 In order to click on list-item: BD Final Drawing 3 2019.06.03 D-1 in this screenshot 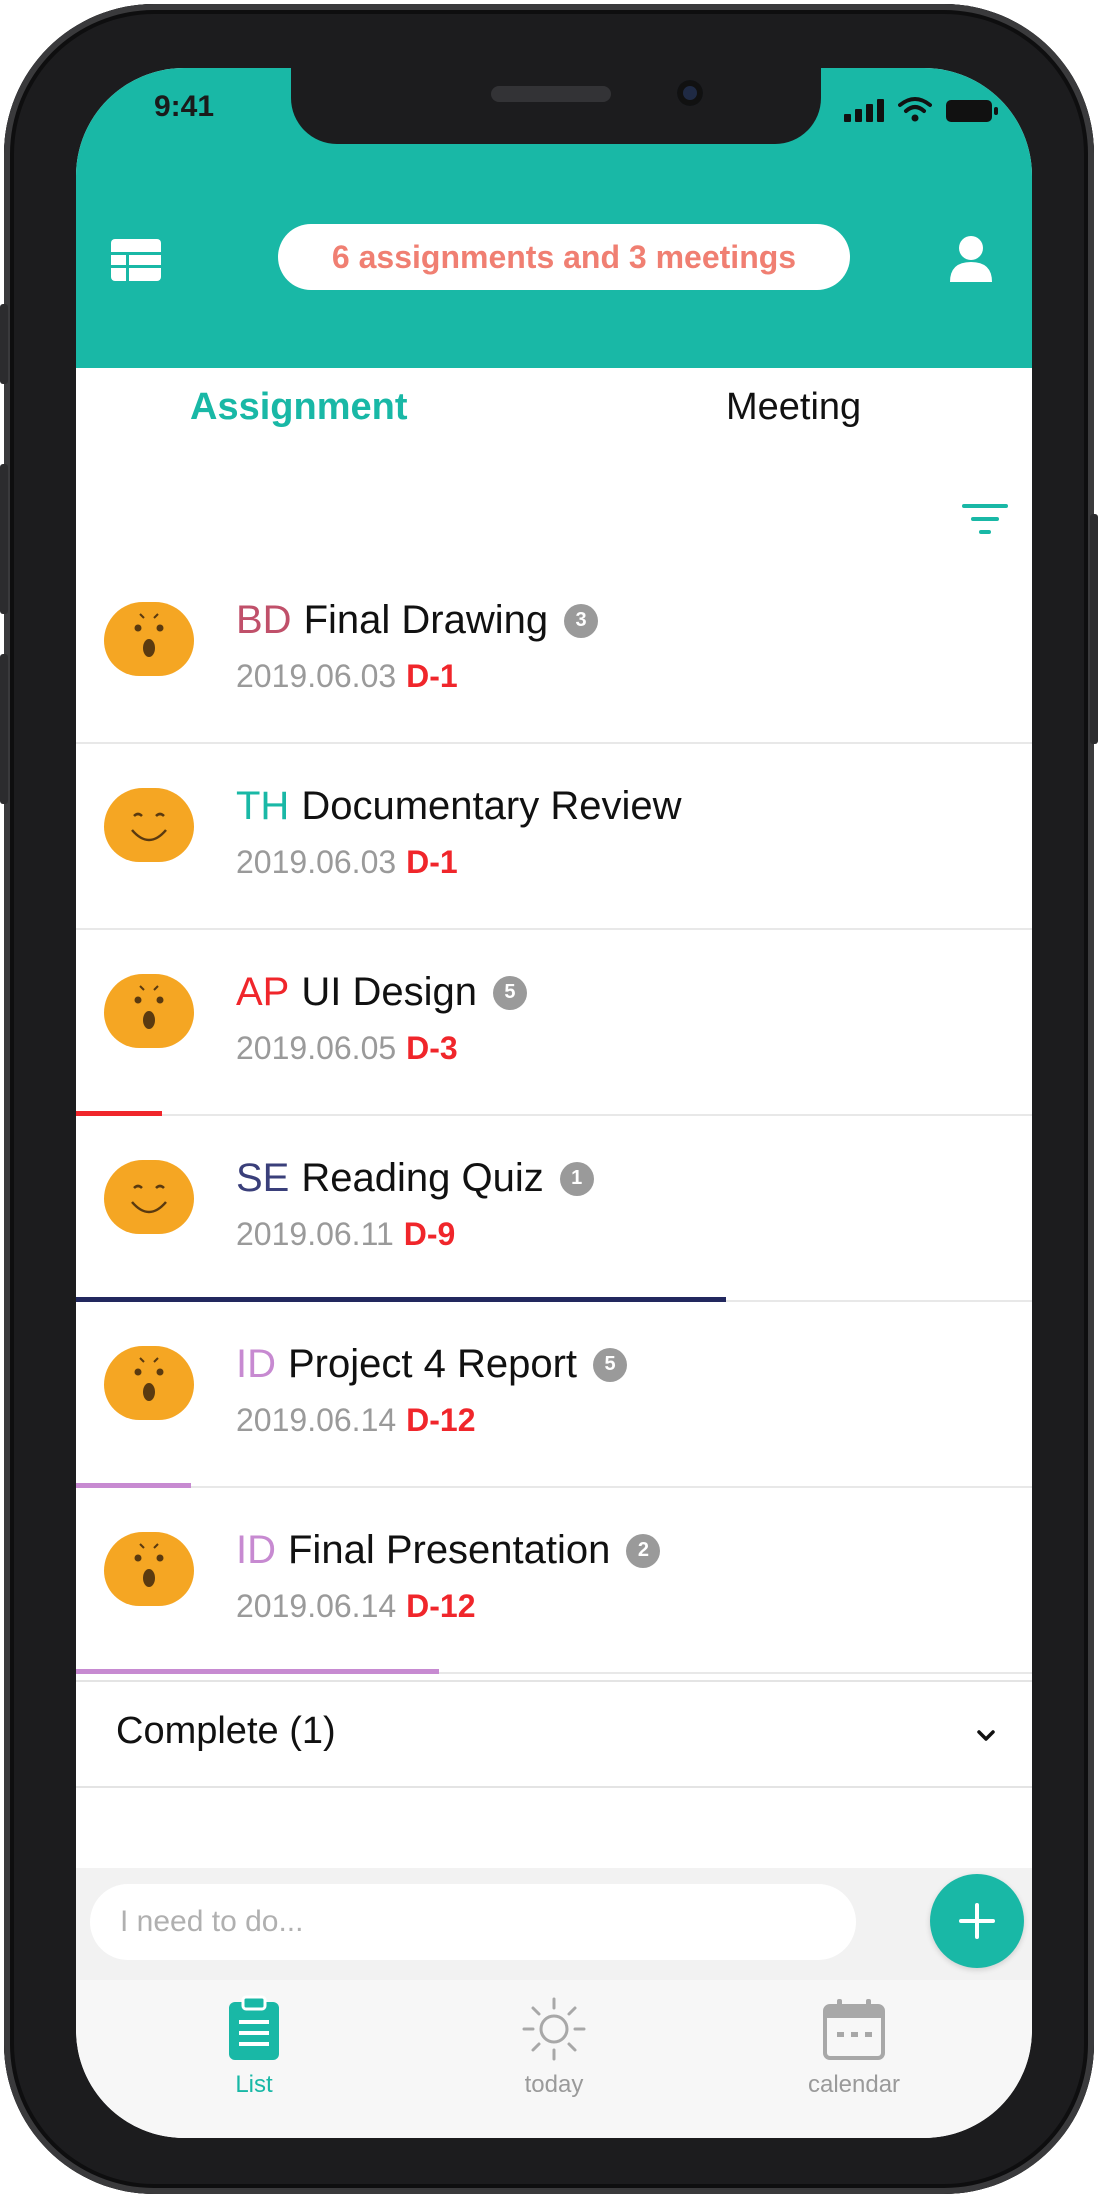, I will do `click(554, 651)`.